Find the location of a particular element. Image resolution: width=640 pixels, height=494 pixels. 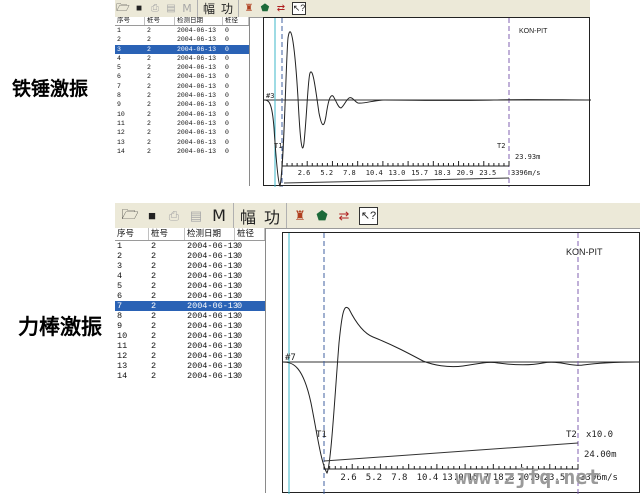

cell-index: 11 is located at coordinates (121, 123).